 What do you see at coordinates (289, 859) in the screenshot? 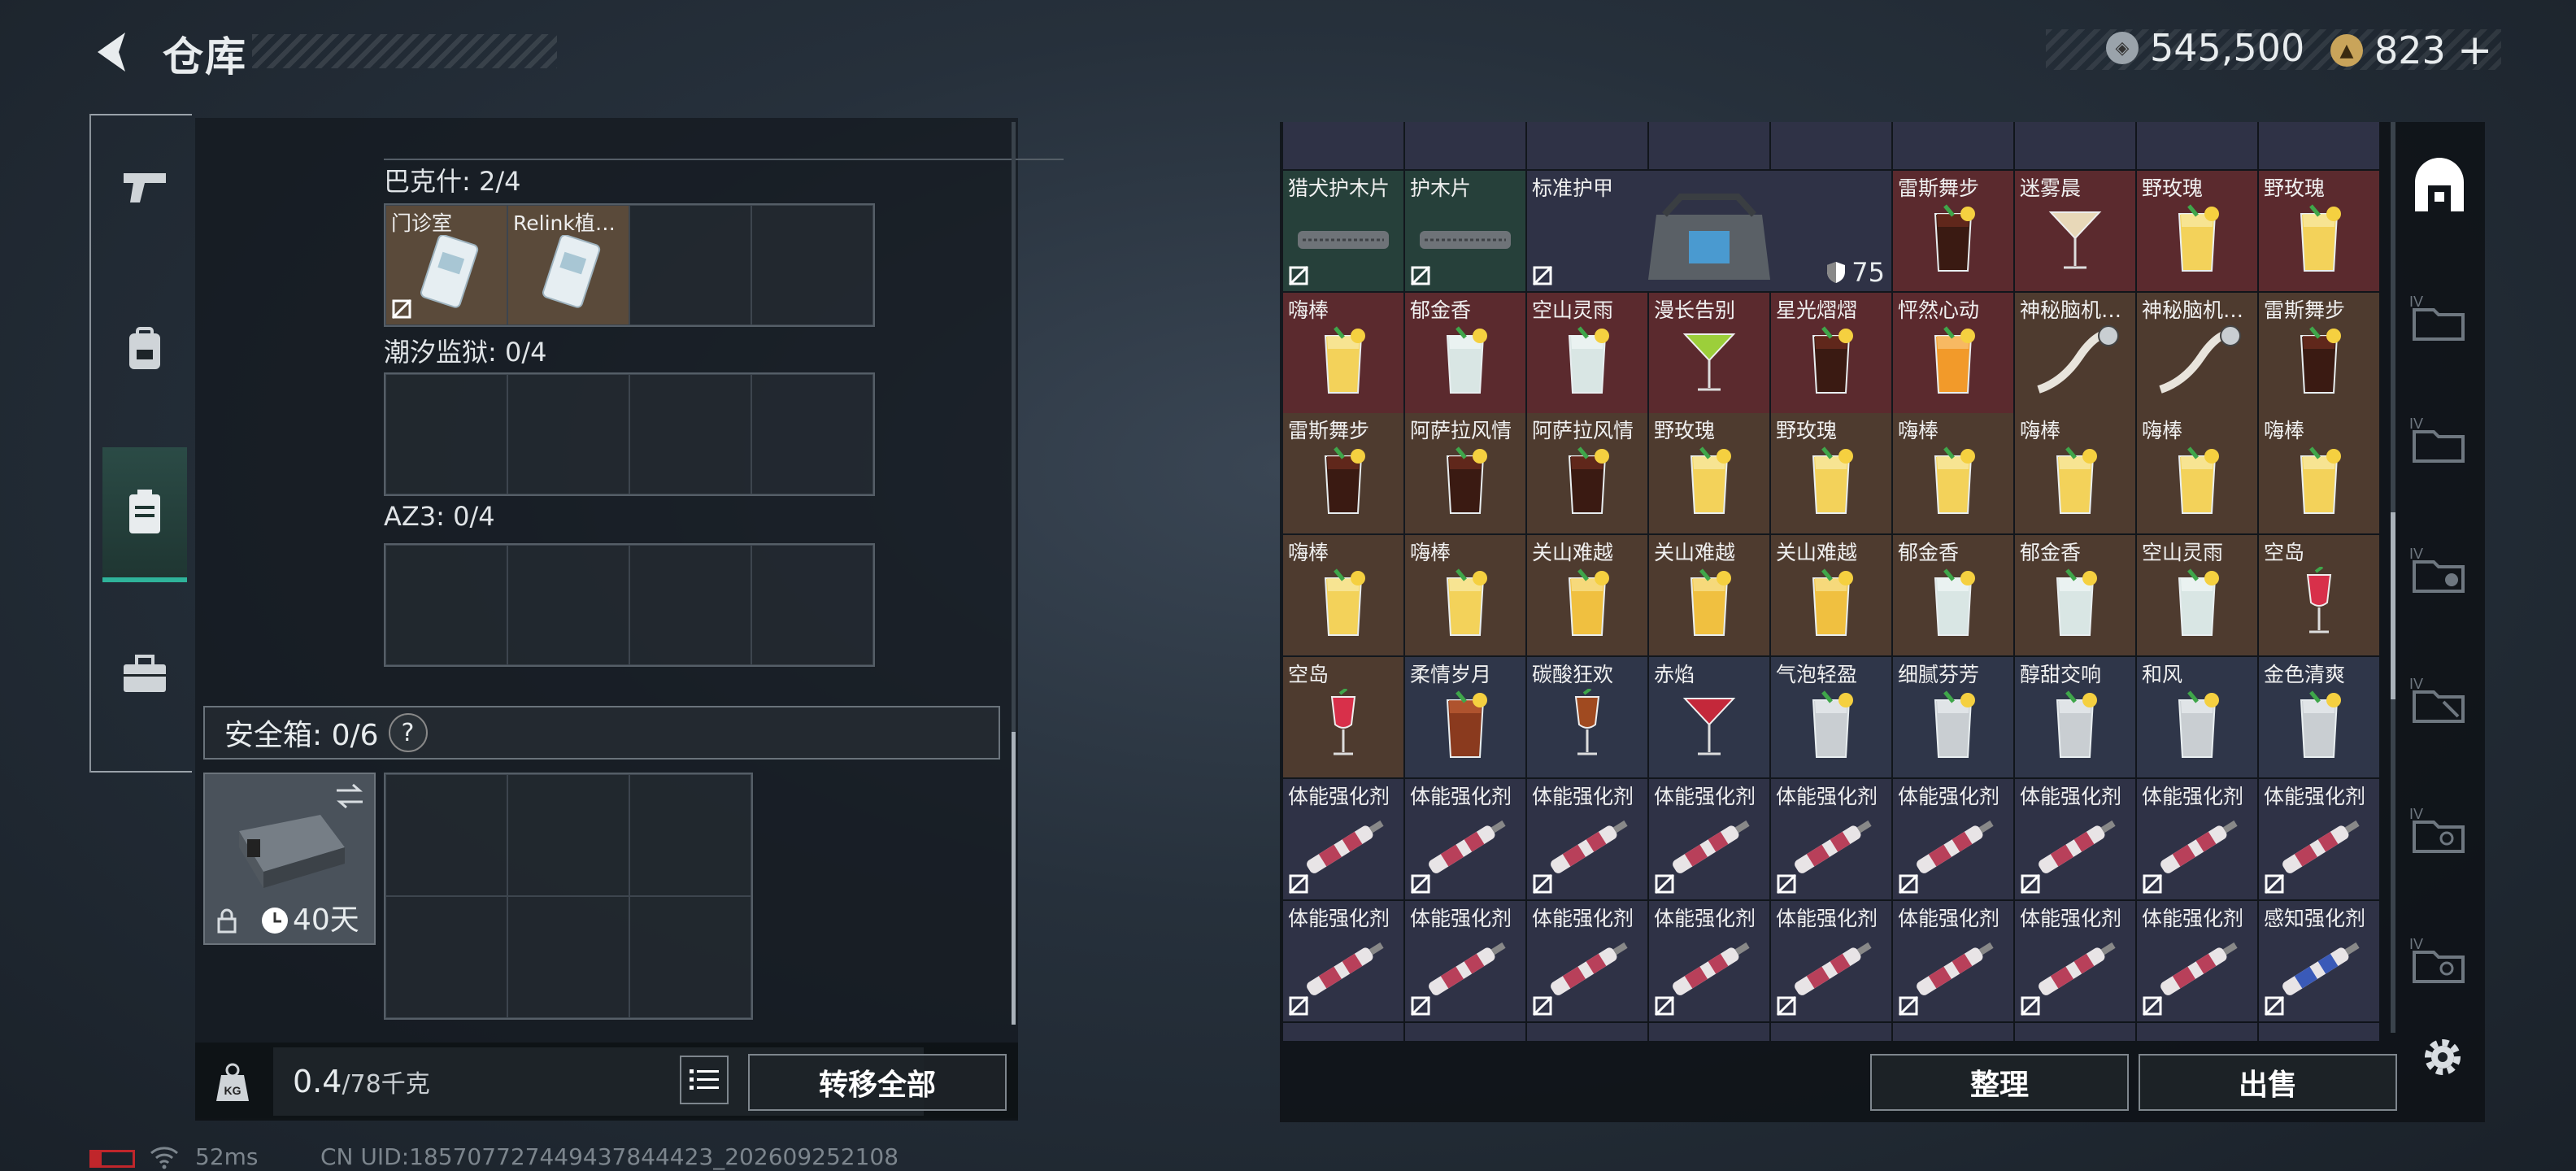
I see `safe-box-item: 40天` at bounding box center [289, 859].